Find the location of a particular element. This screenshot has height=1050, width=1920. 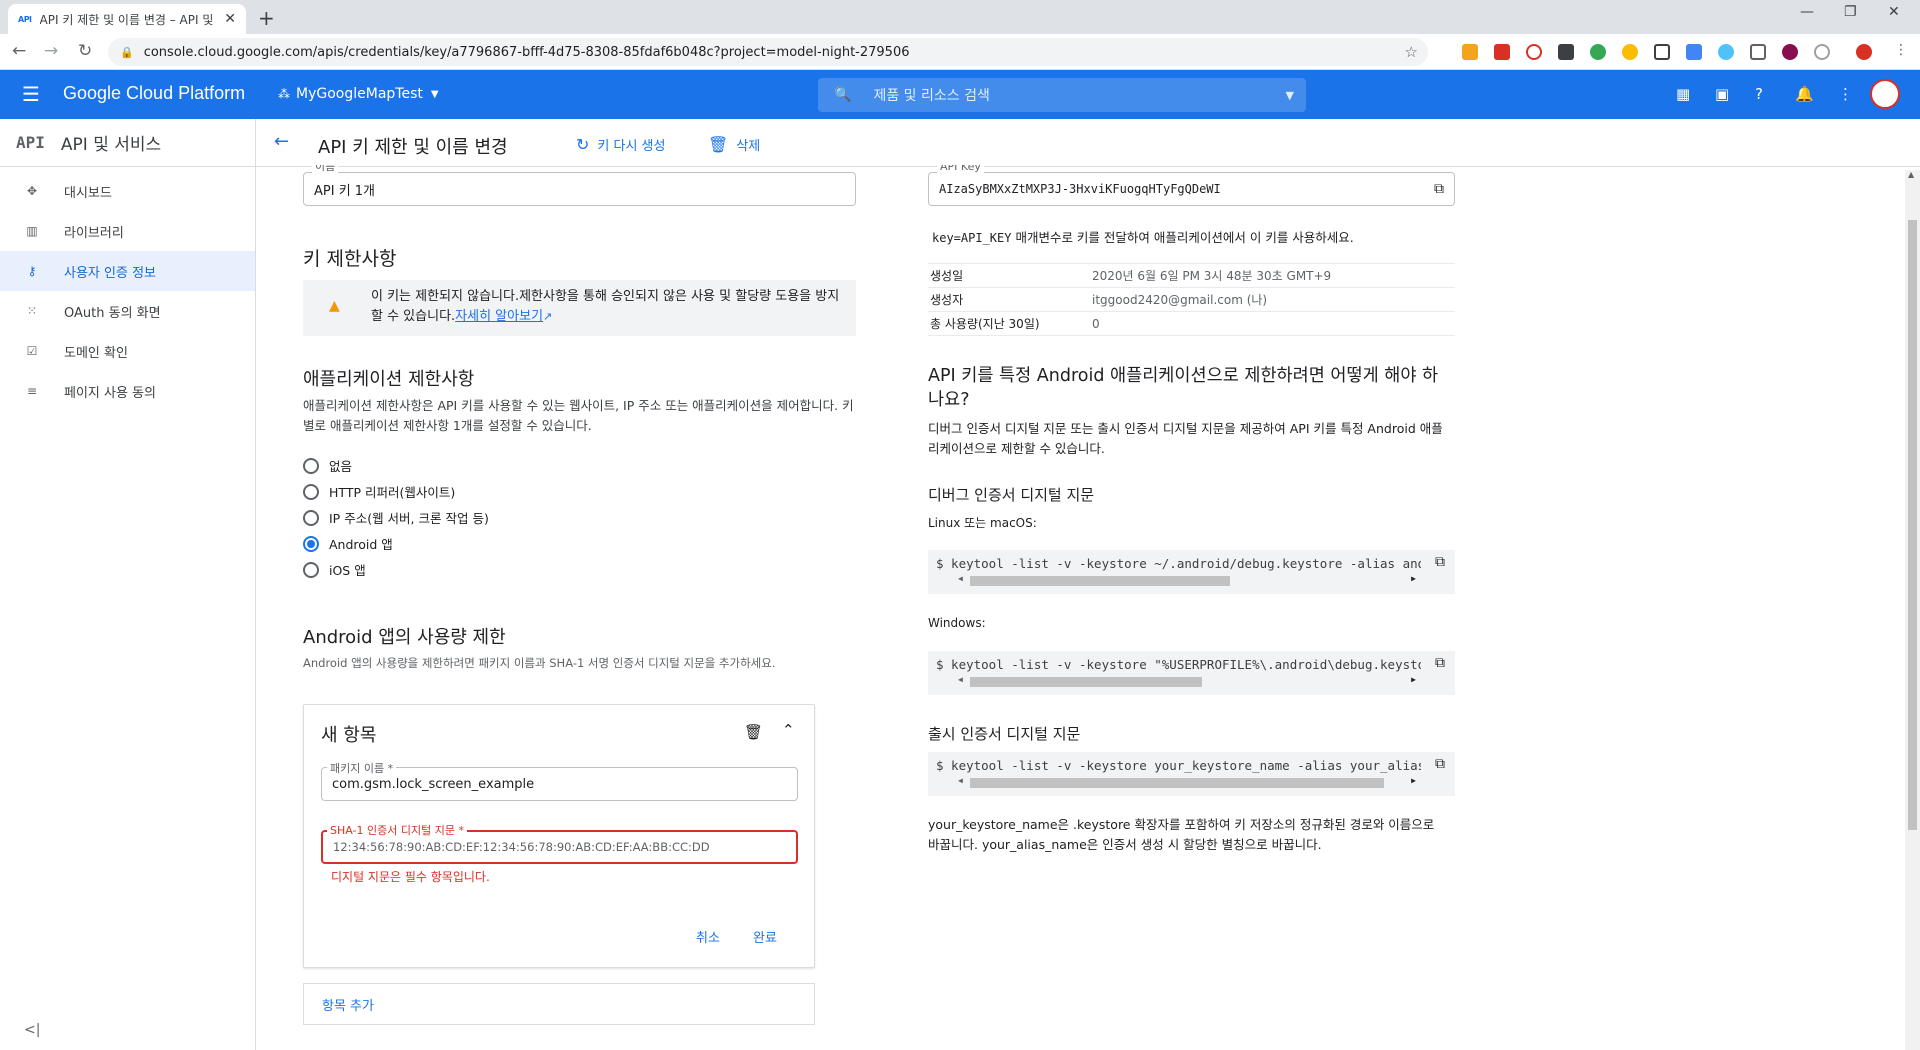

cancel-button: 취소 is located at coordinates (708, 936).